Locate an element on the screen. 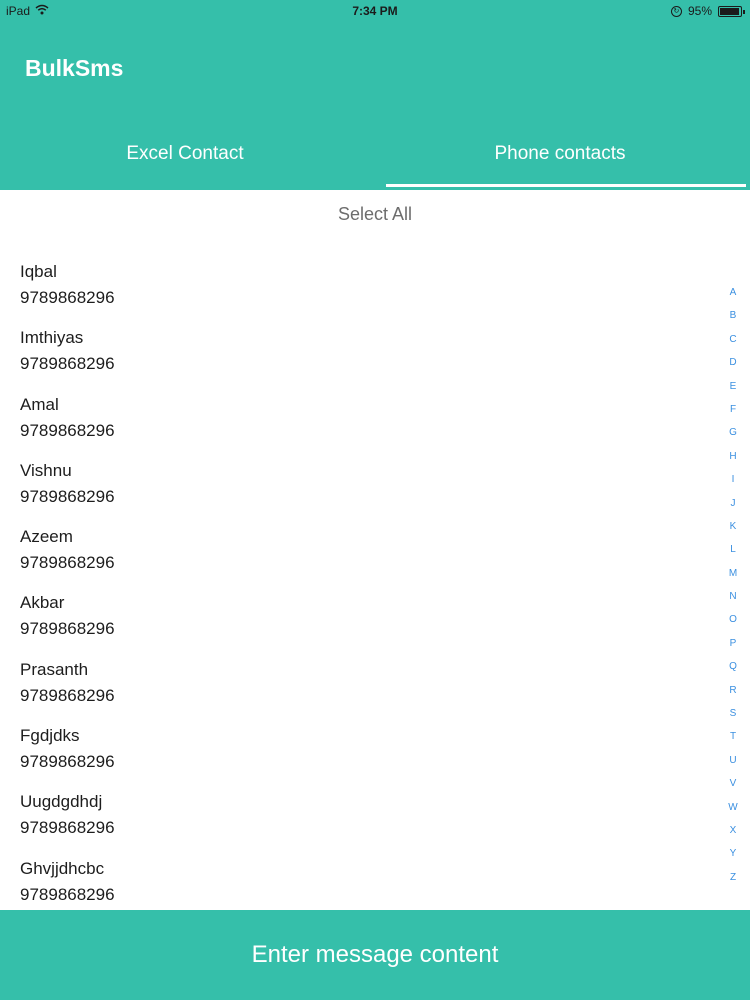  index-letter: F is located at coordinates (733, 409).